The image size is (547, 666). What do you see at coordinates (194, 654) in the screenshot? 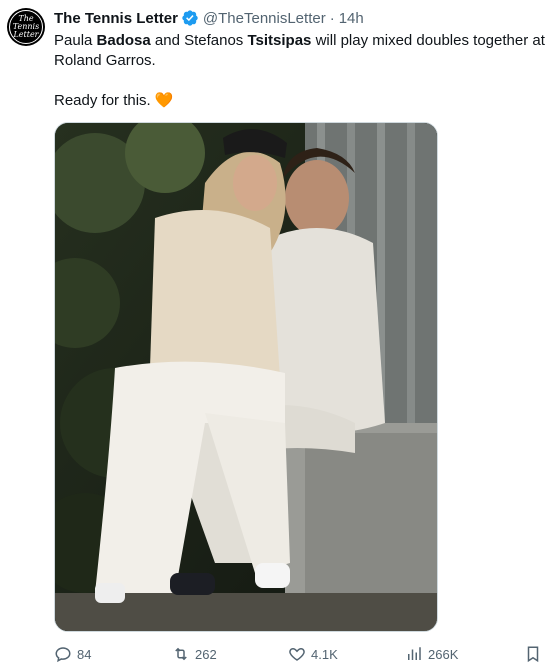
I see `retweet-button: 262` at bounding box center [194, 654].